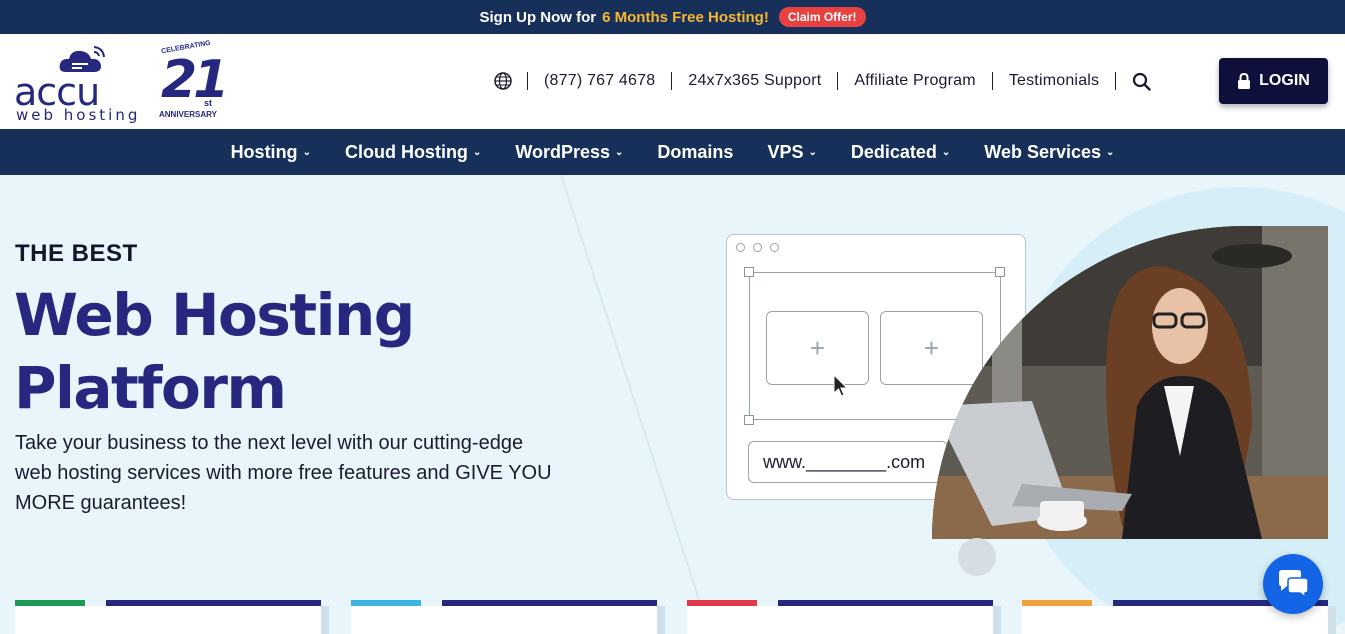  I want to click on login-button: LOGIN, so click(1273, 81).